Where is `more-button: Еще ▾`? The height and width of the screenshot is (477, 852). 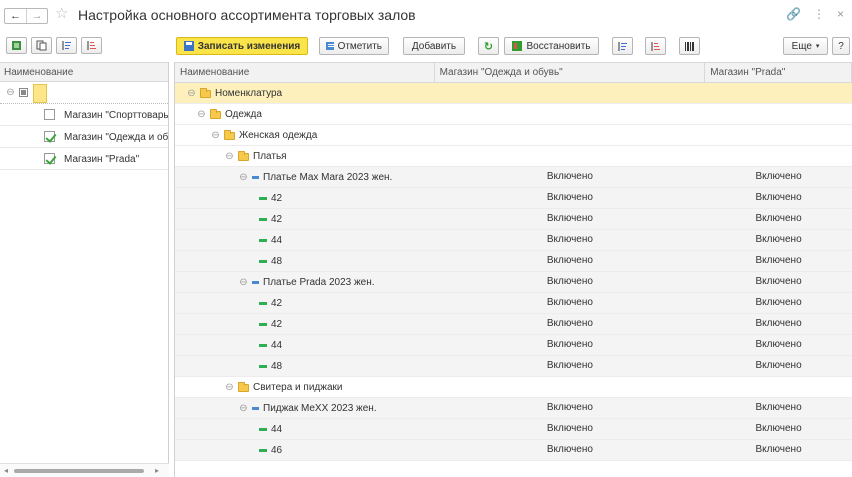
more-button: Еще ▾ is located at coordinates (805, 46).